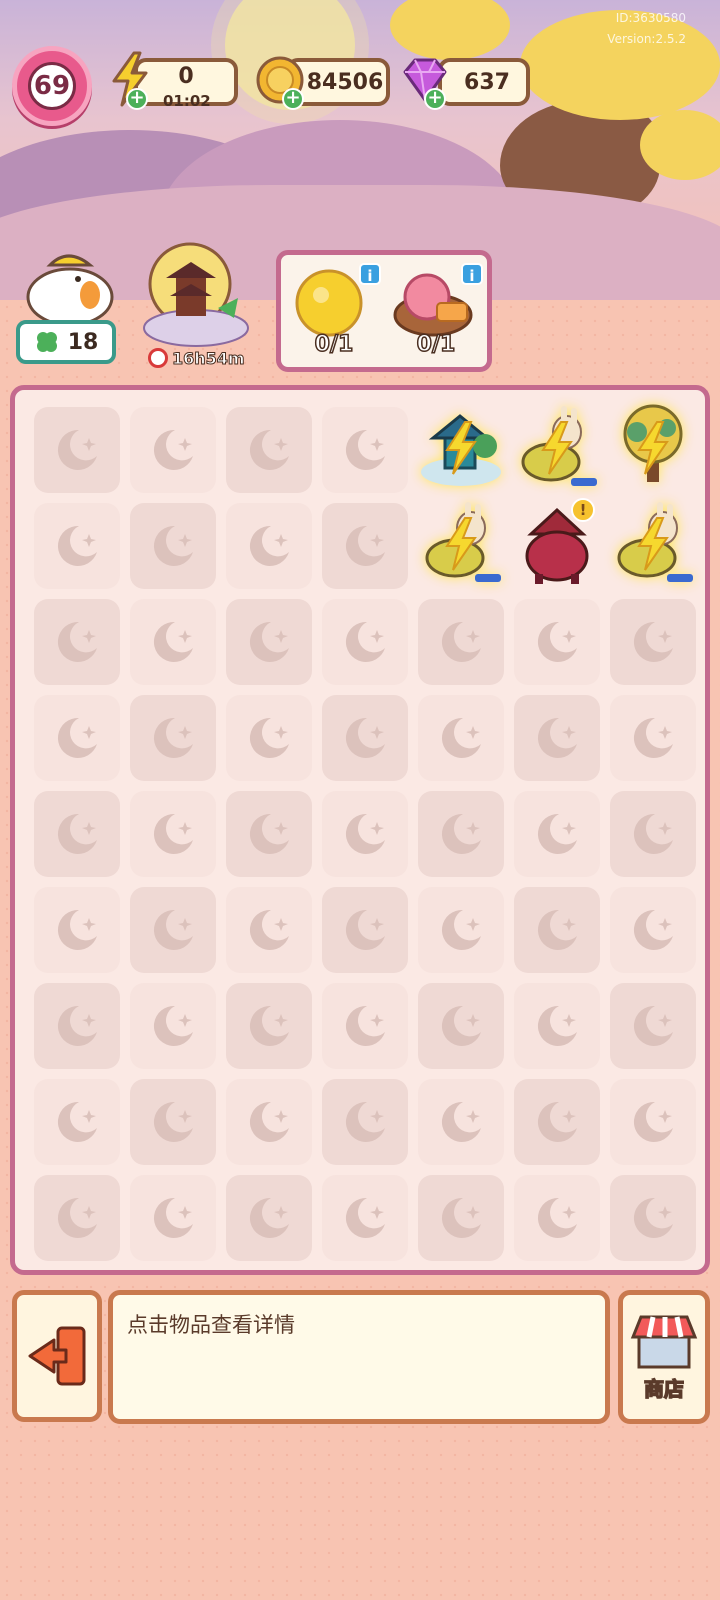 Image resolution: width=720 pixels, height=1600 pixels. What do you see at coordinates (52, 86) in the screenshot?
I see `level-badge: 69` at bounding box center [52, 86].